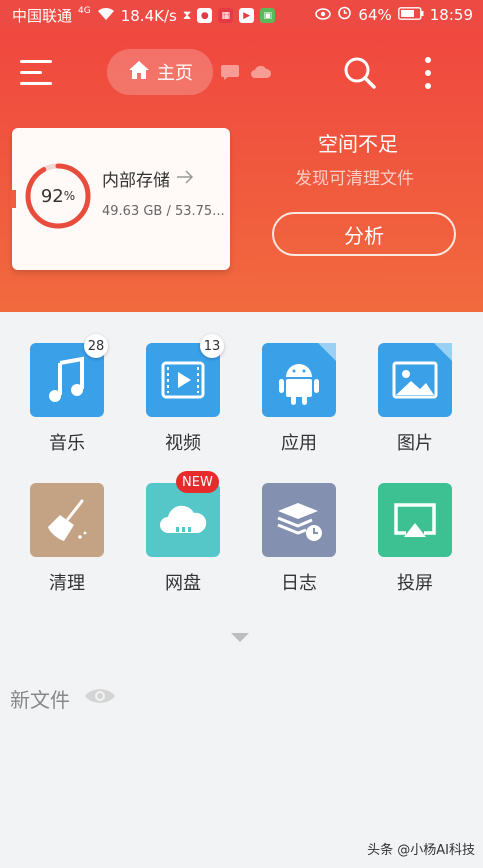  I want to click on arrow-right-icon, so click(185, 179).